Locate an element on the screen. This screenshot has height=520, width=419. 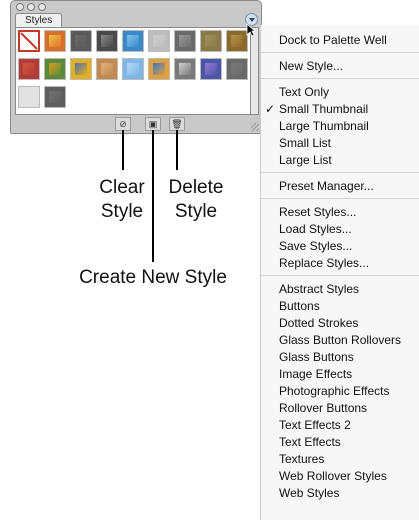
style-swatches-grid is located at coordinates (133, 71).